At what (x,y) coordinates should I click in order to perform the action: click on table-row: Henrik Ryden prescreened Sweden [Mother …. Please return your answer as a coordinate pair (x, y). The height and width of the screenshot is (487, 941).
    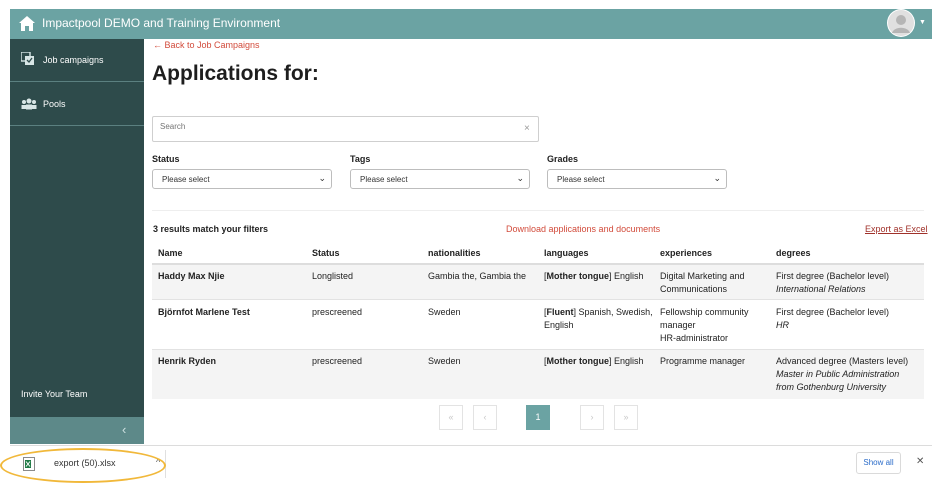
    Looking at the image, I should click on (538, 374).